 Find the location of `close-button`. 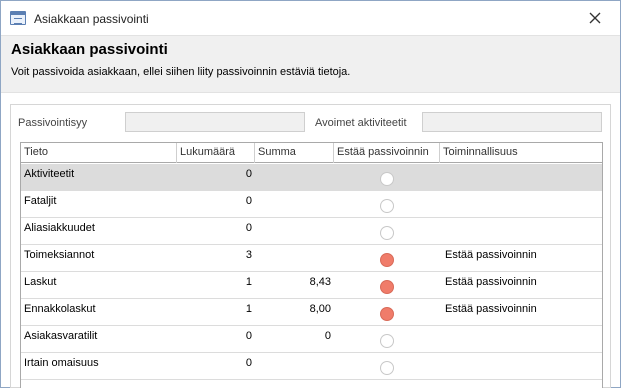

close-button is located at coordinates (595, 18).